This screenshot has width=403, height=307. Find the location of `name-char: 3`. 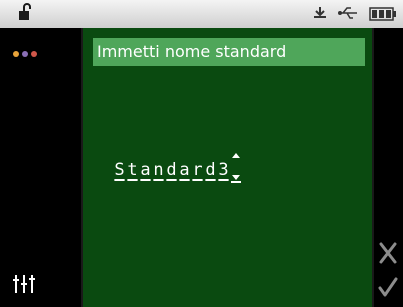

name-char: 3 is located at coordinates (223, 170).